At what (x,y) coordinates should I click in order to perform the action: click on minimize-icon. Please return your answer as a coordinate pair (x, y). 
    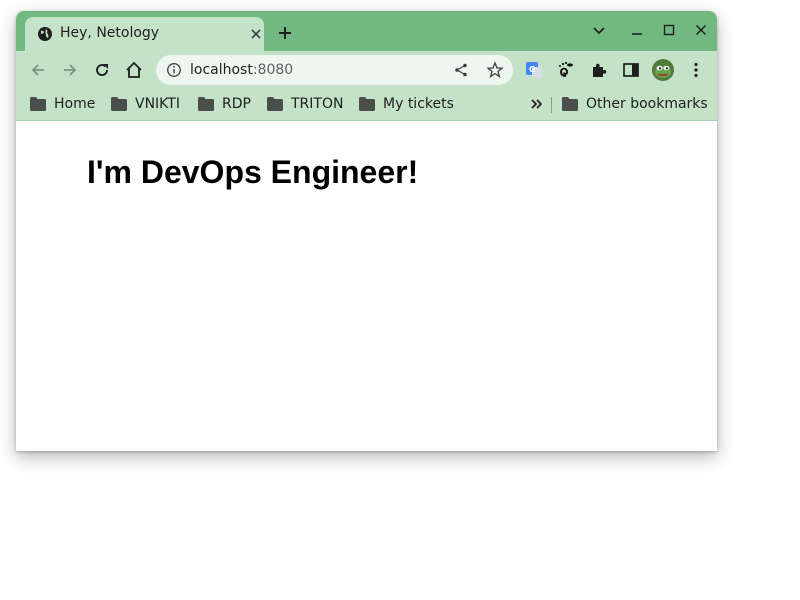
    Looking at the image, I should click on (637, 30).